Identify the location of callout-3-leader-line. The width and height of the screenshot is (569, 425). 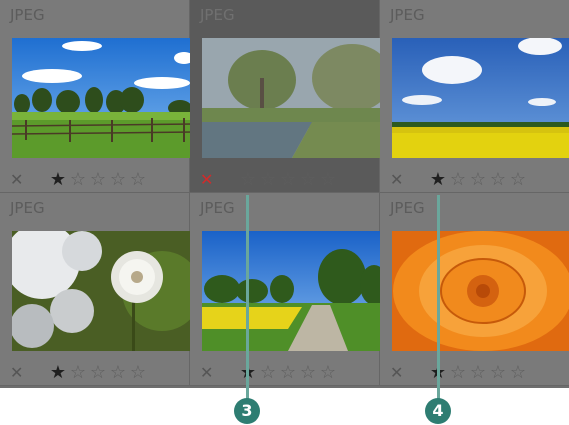
(247, 297).